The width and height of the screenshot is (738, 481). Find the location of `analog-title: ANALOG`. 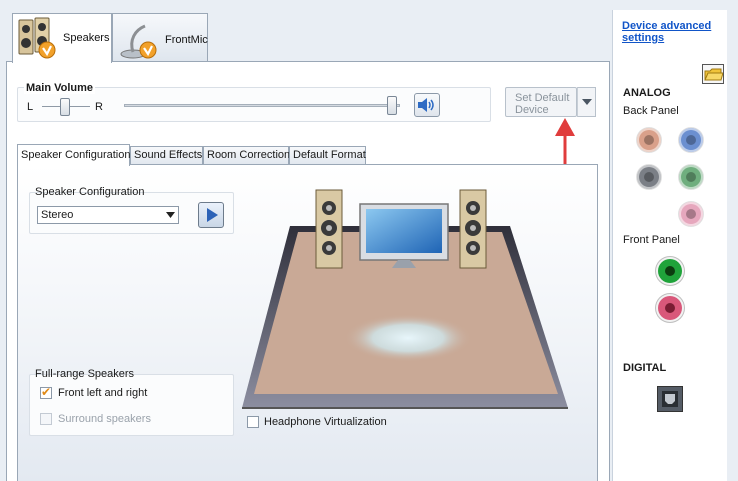

analog-title: ANALOG is located at coordinates (647, 93).